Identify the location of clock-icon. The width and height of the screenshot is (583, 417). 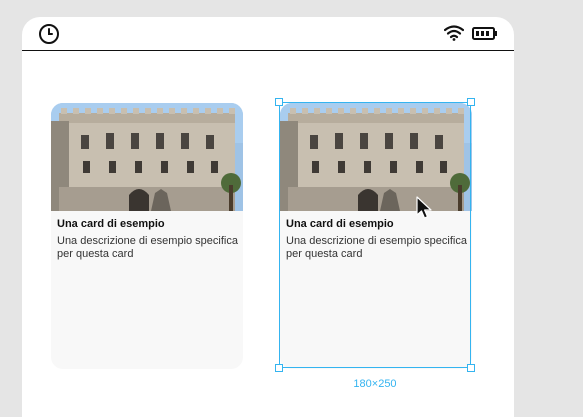
(49, 34).